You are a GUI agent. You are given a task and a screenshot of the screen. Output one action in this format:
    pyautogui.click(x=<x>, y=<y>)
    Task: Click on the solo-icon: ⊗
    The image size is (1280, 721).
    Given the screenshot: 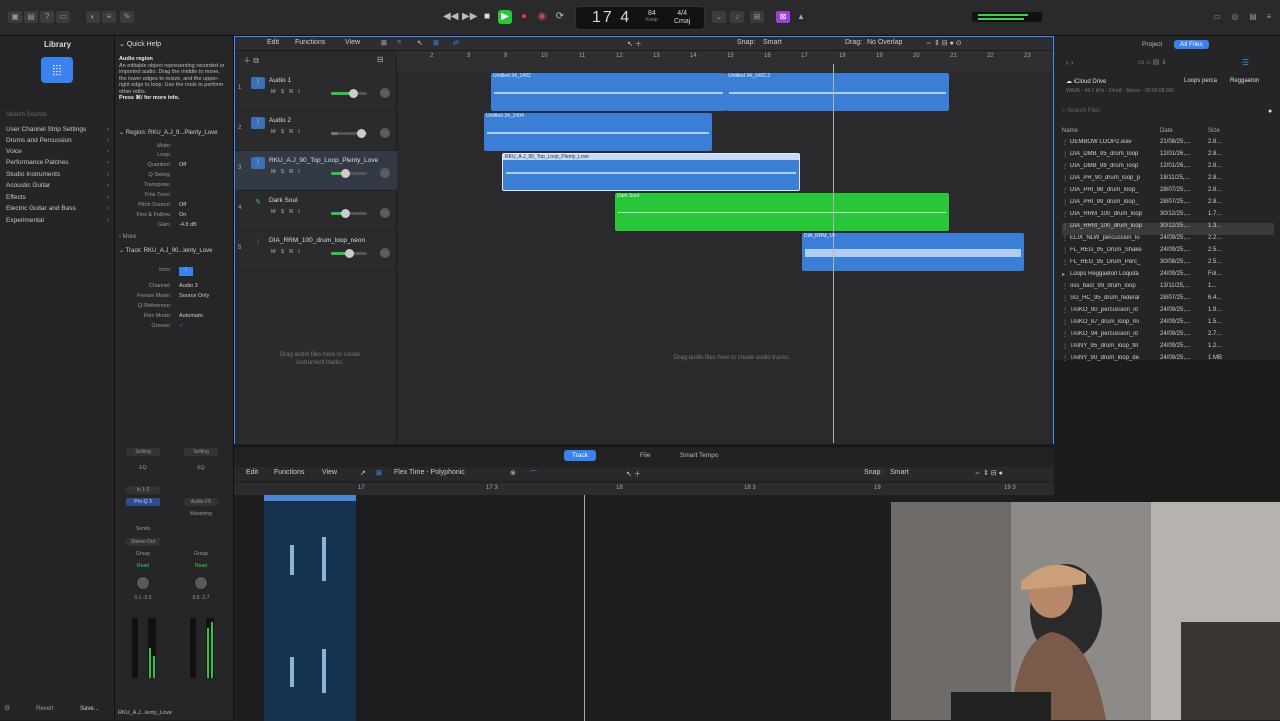 What is the action you would take?
    pyautogui.click(x=513, y=474)
    